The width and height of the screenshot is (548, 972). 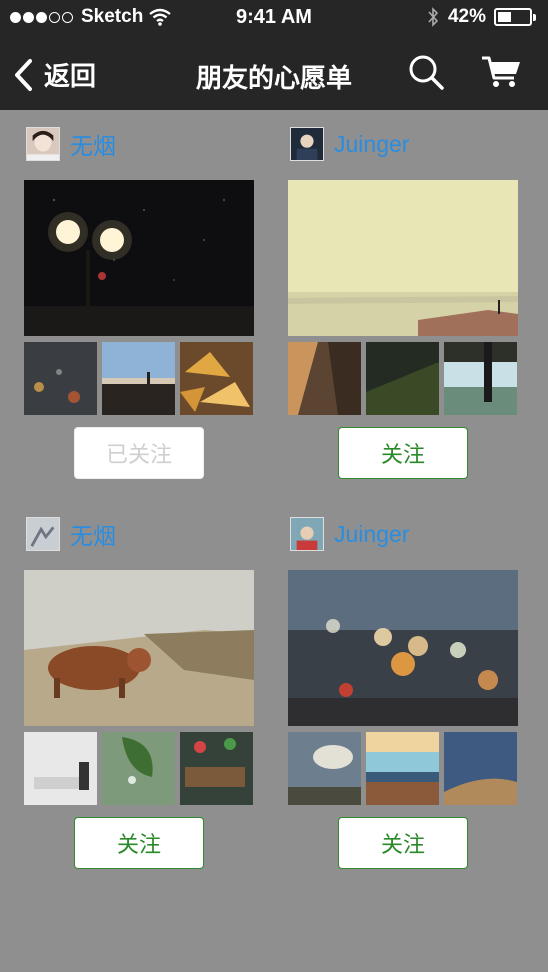 I want to click on status-right: 42%, so click(x=481, y=17).